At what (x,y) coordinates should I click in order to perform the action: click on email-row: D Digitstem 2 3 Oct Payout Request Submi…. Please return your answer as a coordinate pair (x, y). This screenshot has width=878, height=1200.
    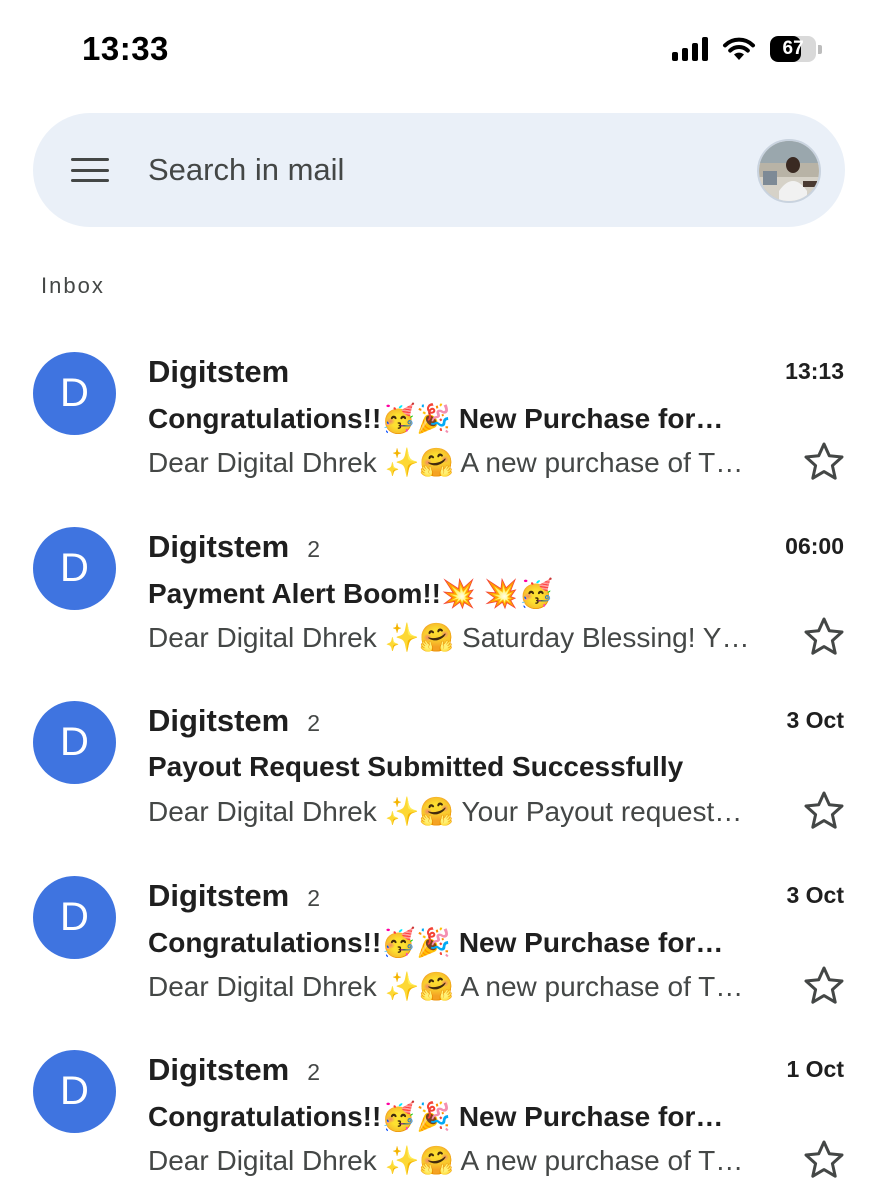
    Looking at the image, I should click on (439, 776).